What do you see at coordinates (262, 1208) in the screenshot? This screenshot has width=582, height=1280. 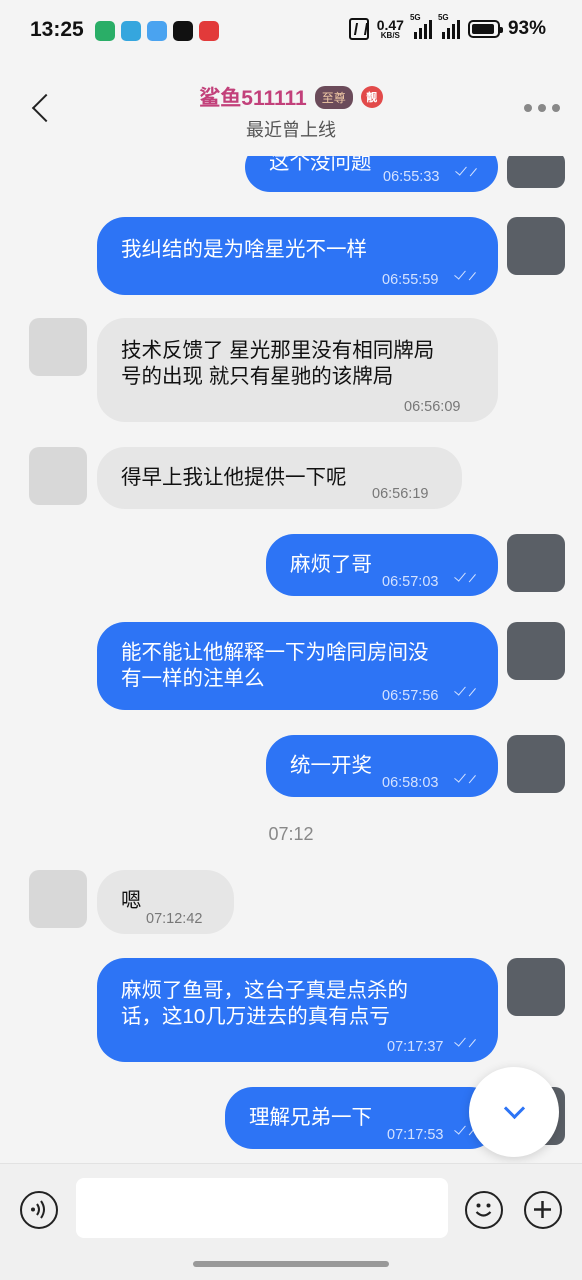 I see `message-input` at bounding box center [262, 1208].